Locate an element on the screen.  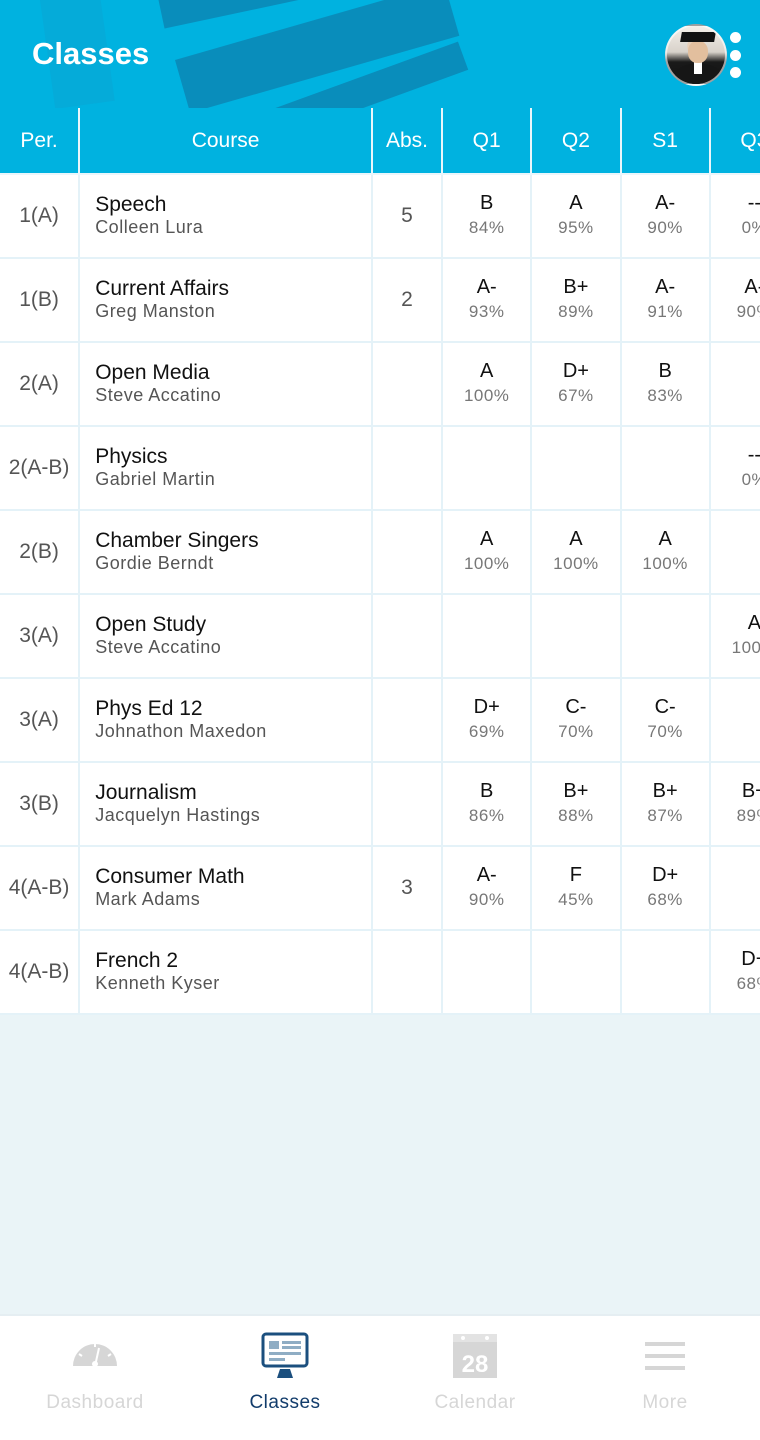
grade-cell-q1: A- 93% is located at coordinates (487, 300).